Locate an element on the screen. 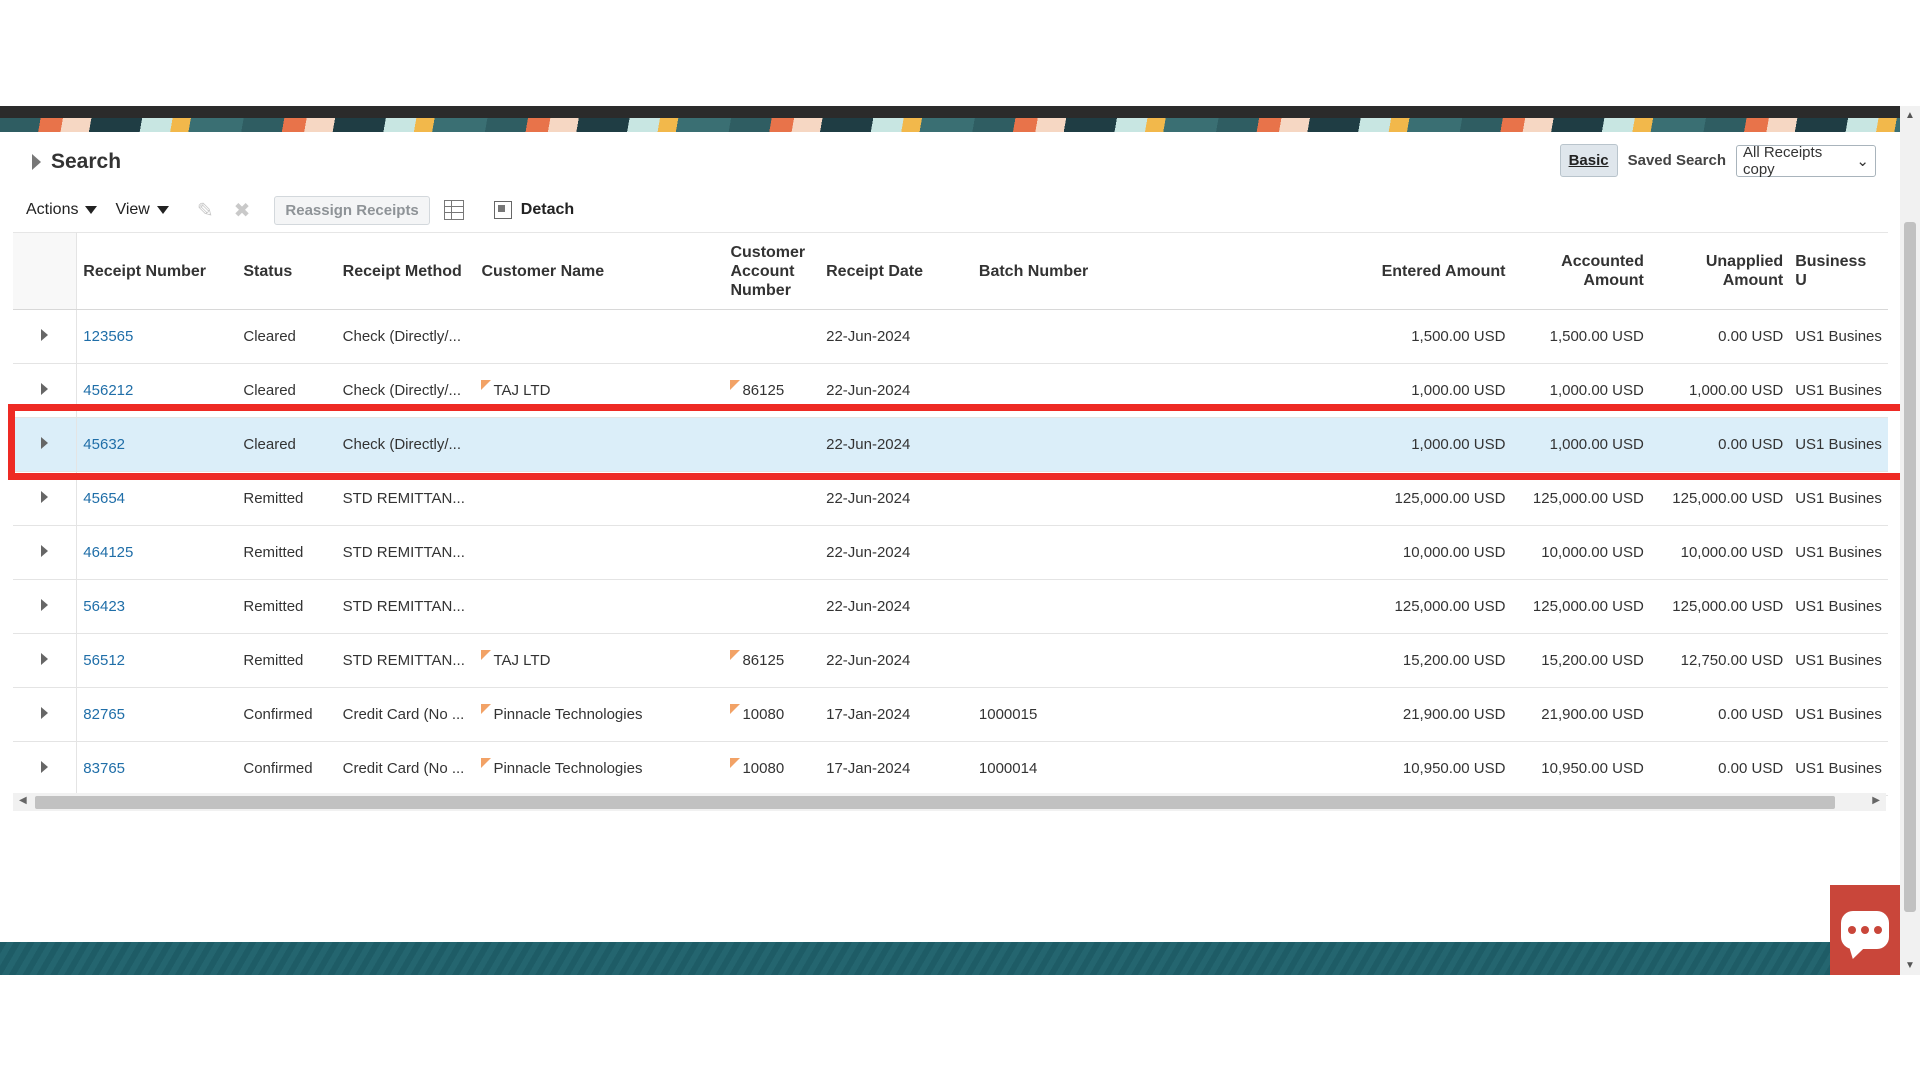 The height and width of the screenshot is (1080, 1920). cell-receipt-number: 123565 is located at coordinates (157, 336).